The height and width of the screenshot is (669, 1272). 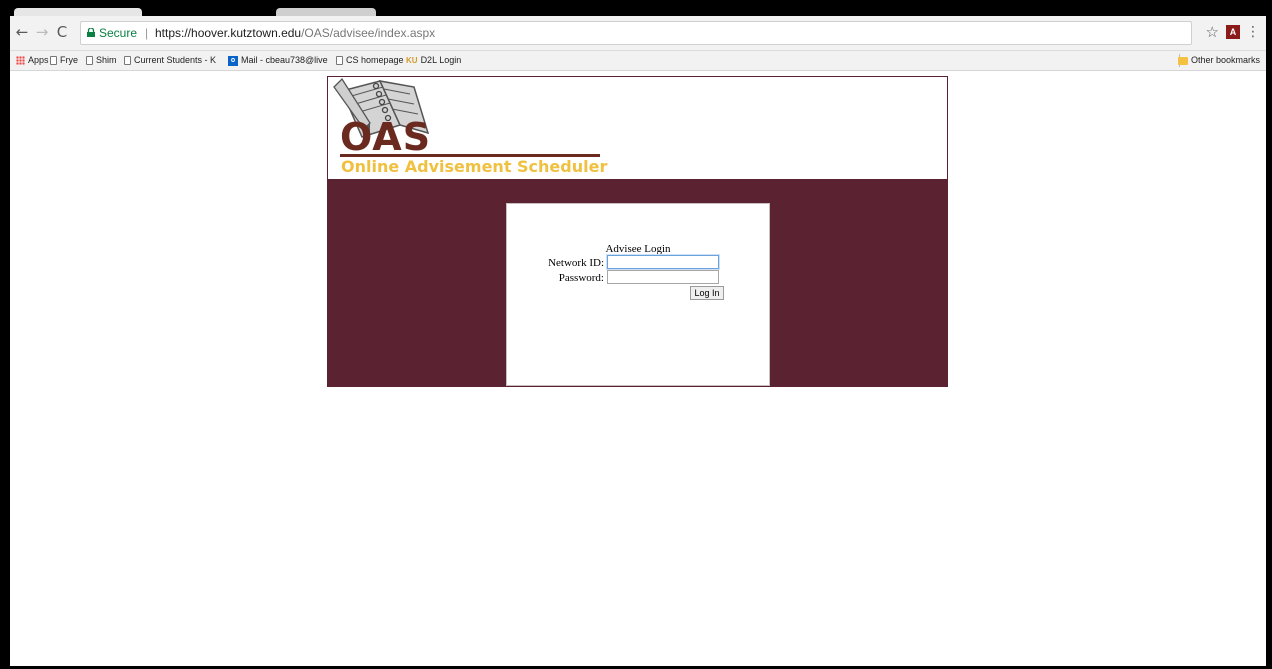 What do you see at coordinates (1212, 32) in the screenshot?
I see `bookmark-star-icon: ☆` at bounding box center [1212, 32].